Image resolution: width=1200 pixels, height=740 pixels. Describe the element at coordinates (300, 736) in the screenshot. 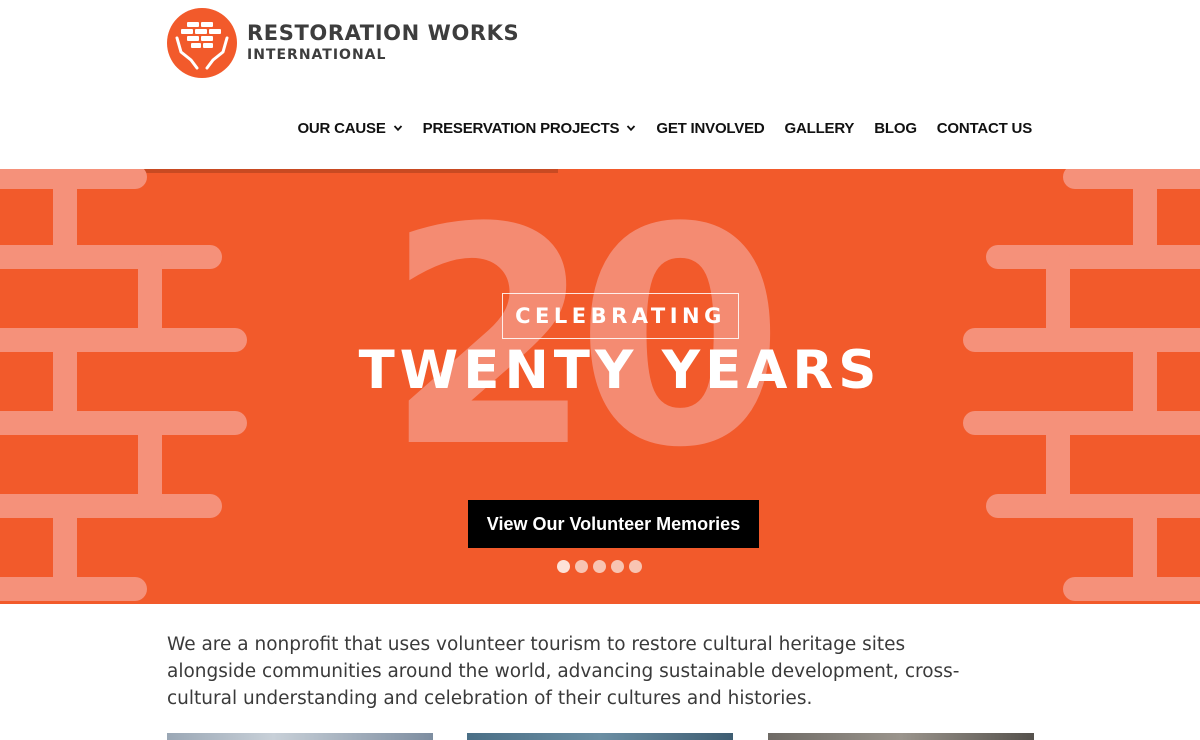

I see `project-photo-1-icon` at that location.